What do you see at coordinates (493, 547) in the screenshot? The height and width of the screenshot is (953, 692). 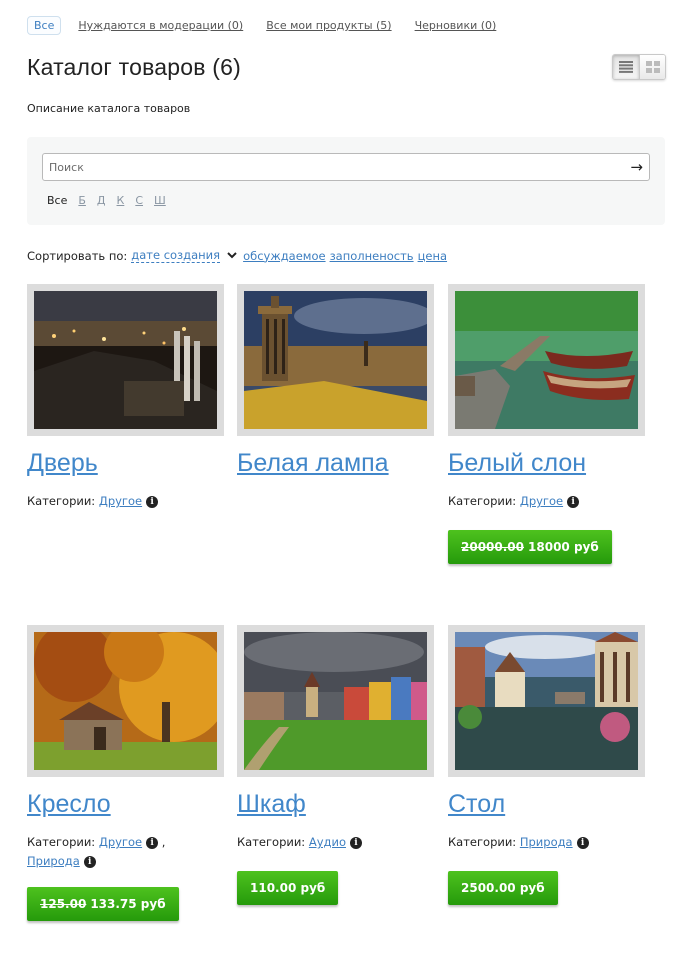 I see `old-price: 20000.00` at bounding box center [493, 547].